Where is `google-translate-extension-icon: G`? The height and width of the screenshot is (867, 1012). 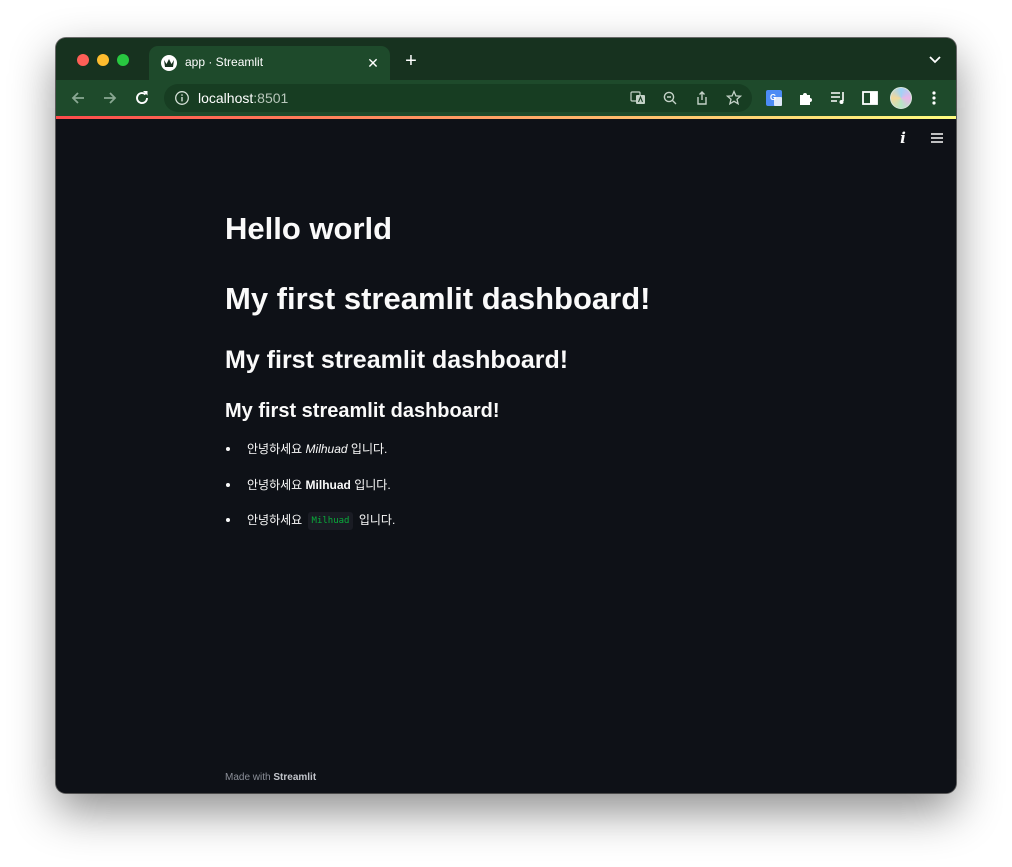 google-translate-extension-icon: G is located at coordinates (774, 98).